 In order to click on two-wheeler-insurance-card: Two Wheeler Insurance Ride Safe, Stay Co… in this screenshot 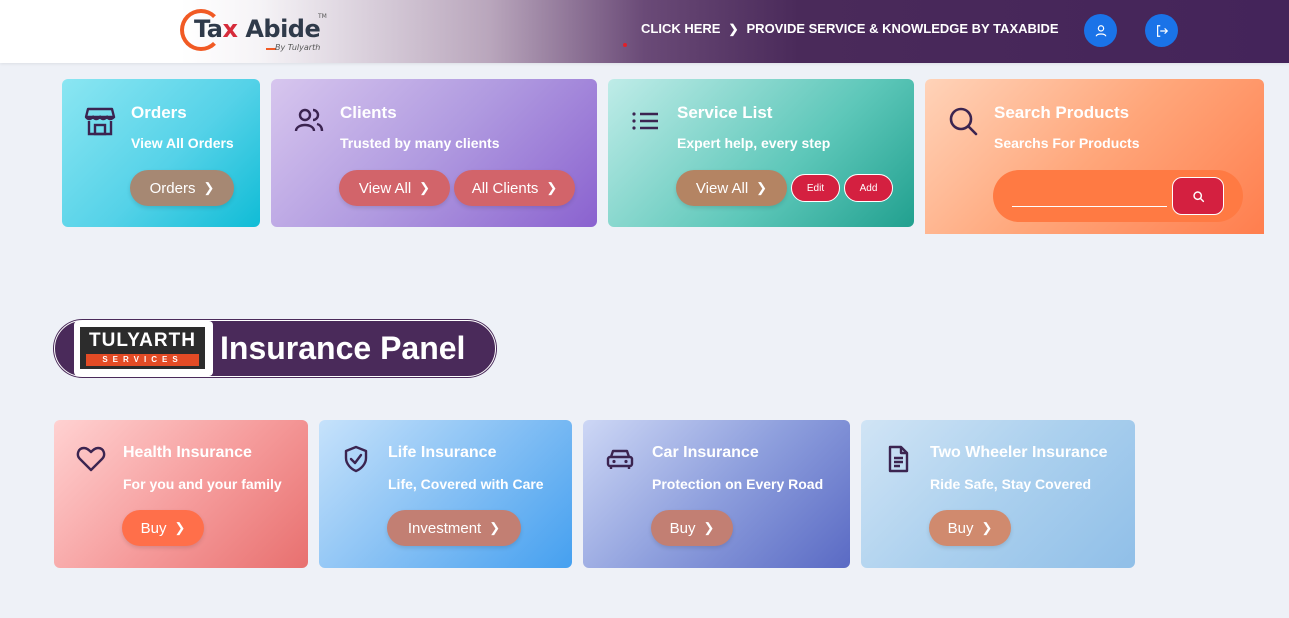, I will do `click(998, 494)`.